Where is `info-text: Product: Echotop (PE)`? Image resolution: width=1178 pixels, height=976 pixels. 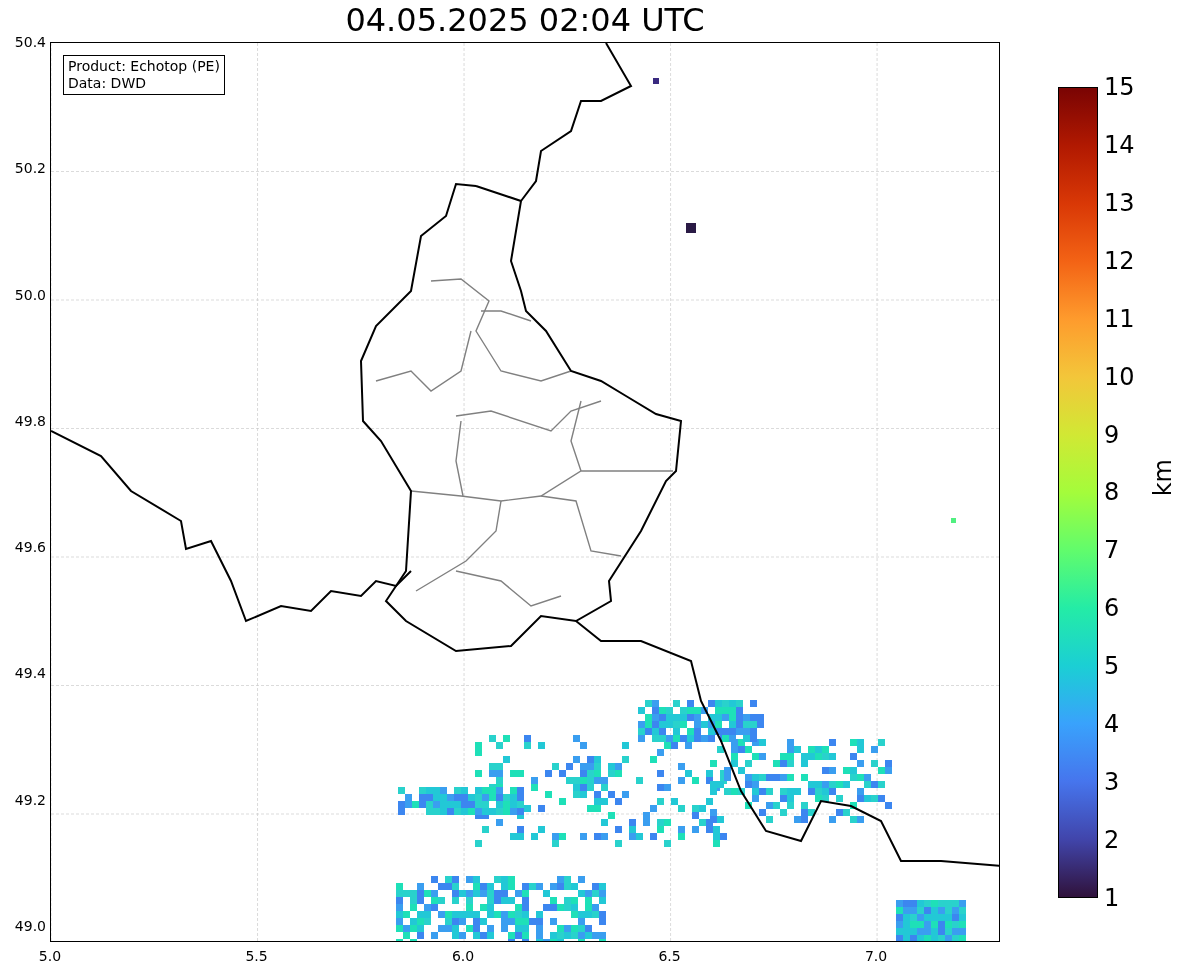 info-text: Product: Echotop (PE) is located at coordinates (144, 66).